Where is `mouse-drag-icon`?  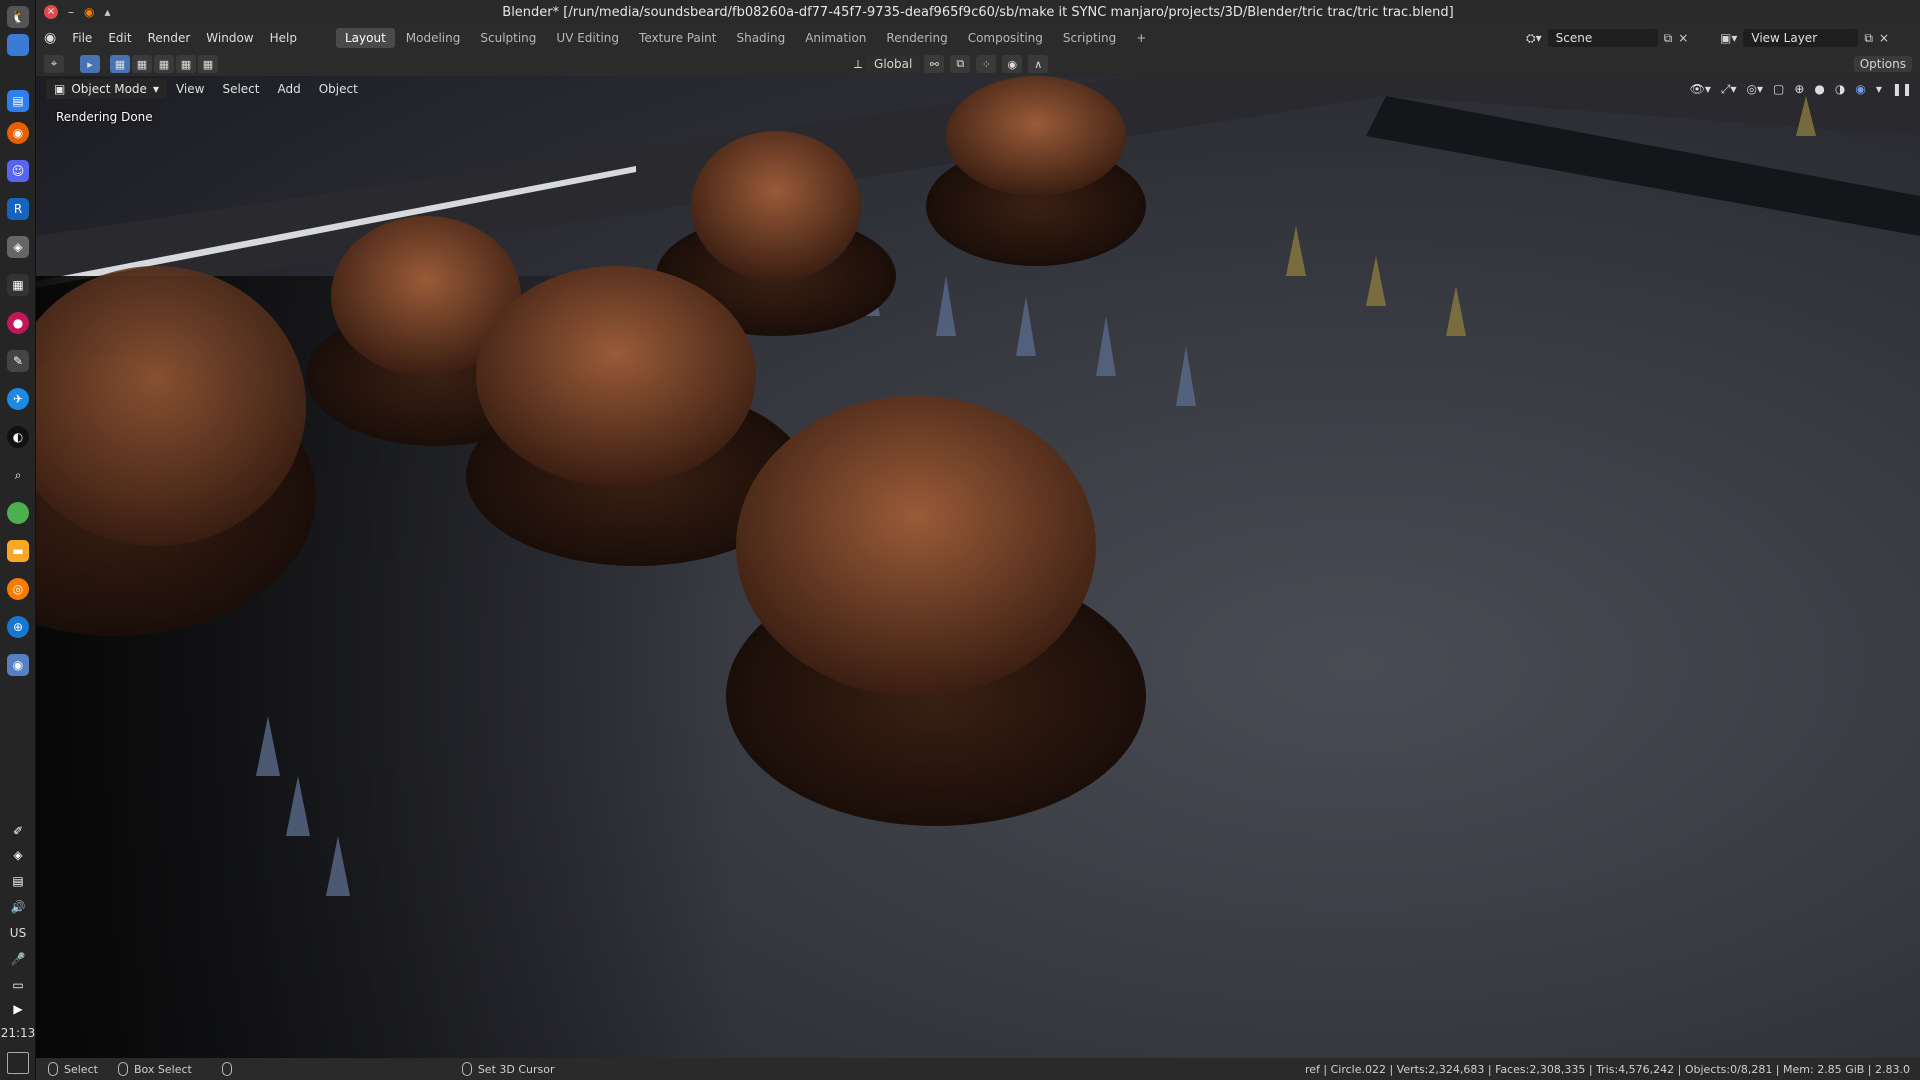 mouse-drag-icon is located at coordinates (122, 1069).